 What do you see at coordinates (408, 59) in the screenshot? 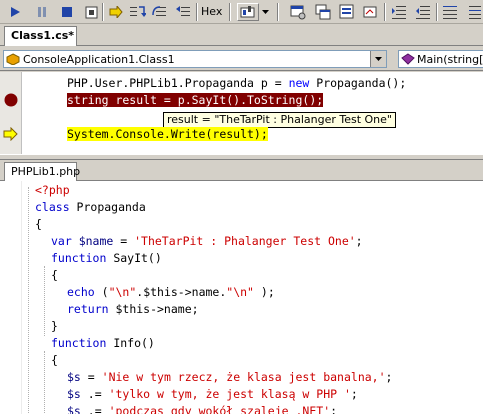
I see `method-icon` at bounding box center [408, 59].